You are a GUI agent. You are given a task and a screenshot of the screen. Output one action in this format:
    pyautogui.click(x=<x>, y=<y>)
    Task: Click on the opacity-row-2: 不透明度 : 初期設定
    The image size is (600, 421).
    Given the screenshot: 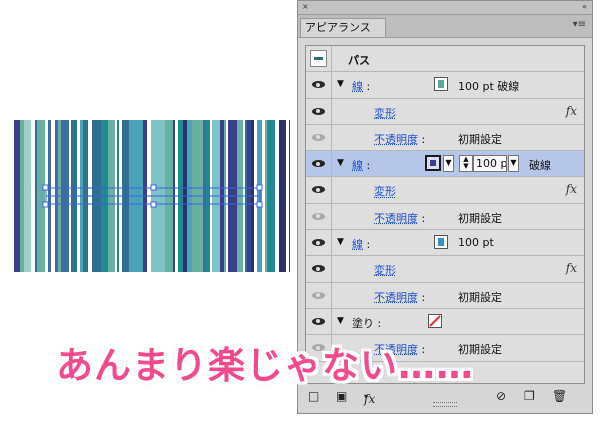 What is the action you would take?
    pyautogui.click(x=445, y=217)
    